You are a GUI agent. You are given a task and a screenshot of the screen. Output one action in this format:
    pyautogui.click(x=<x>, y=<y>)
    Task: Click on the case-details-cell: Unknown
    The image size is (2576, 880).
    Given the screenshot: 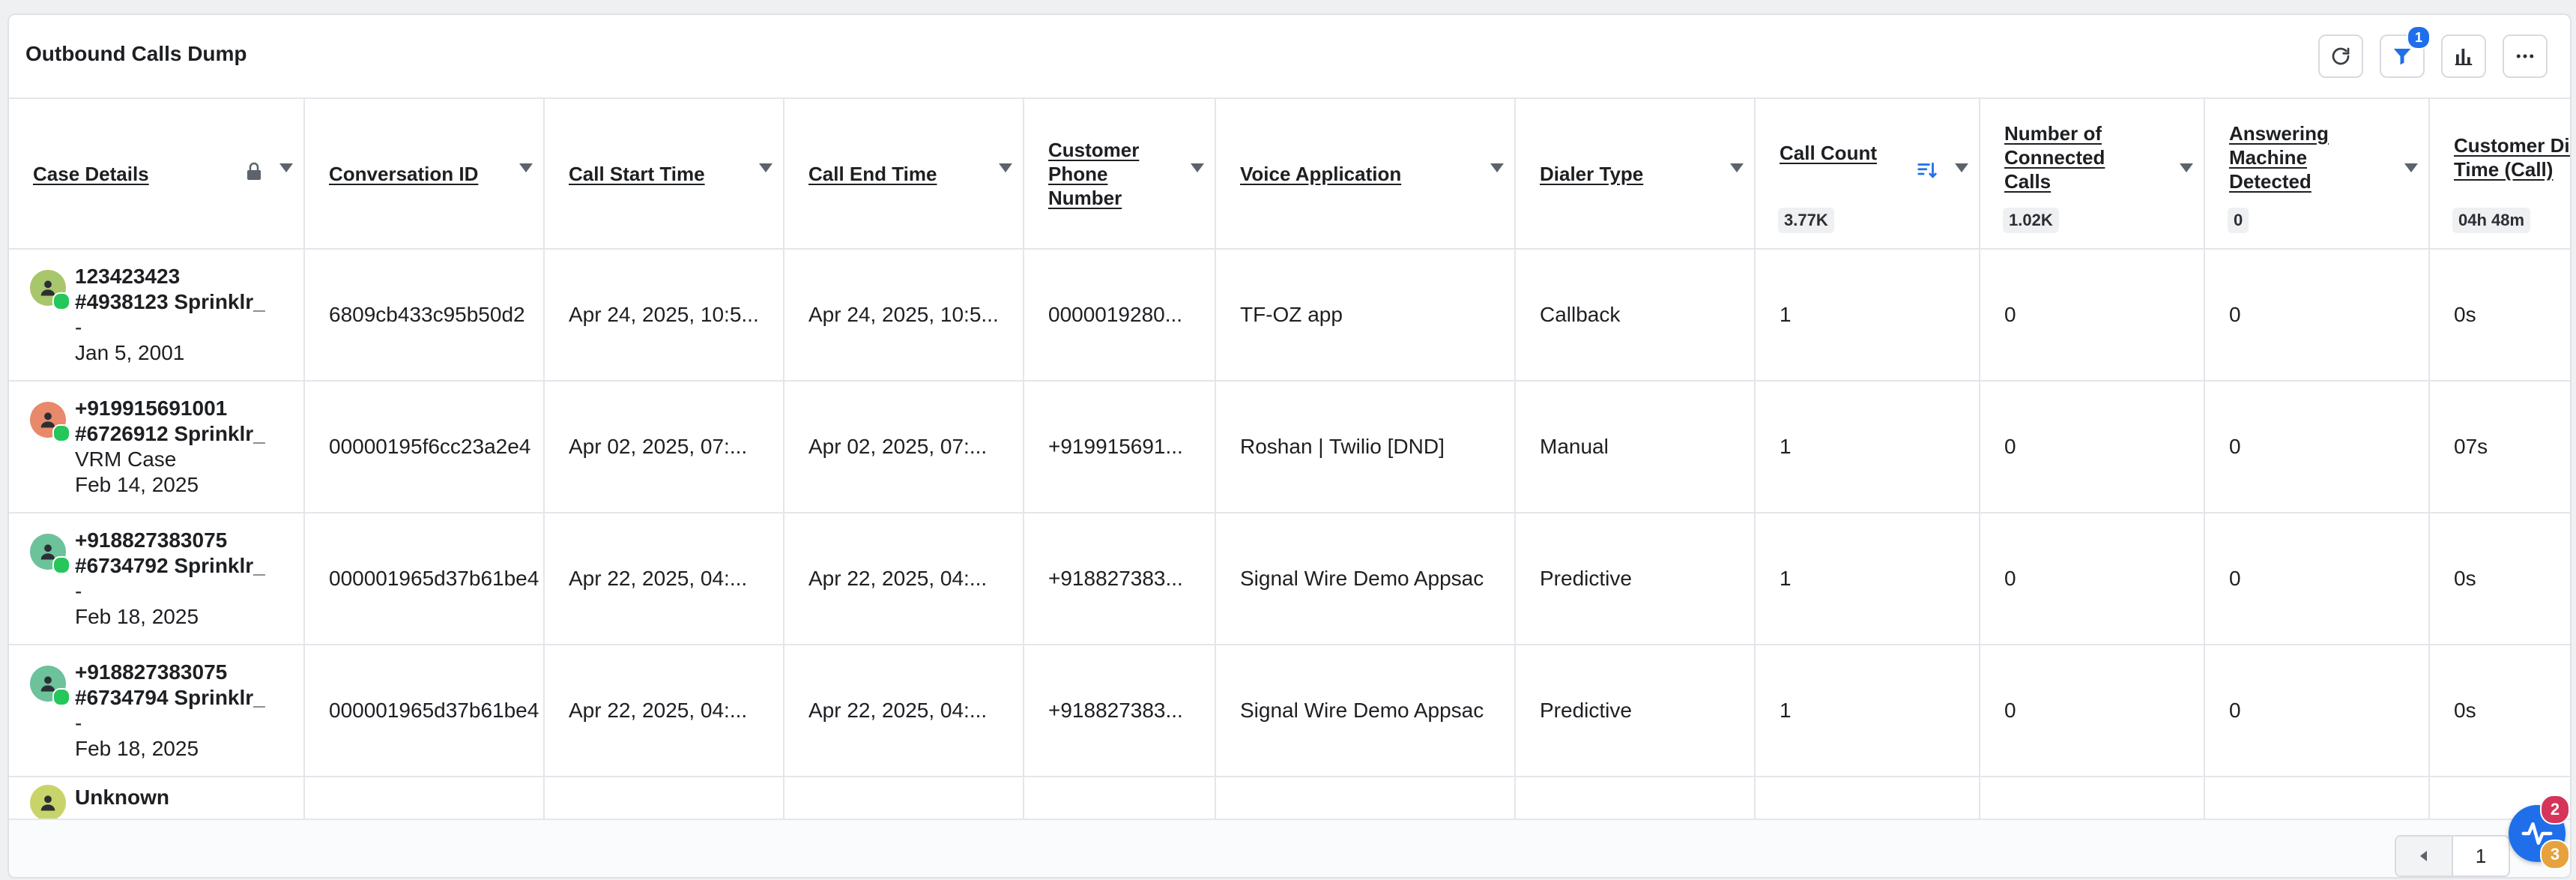 What is the action you would take?
    pyautogui.click(x=157, y=799)
    